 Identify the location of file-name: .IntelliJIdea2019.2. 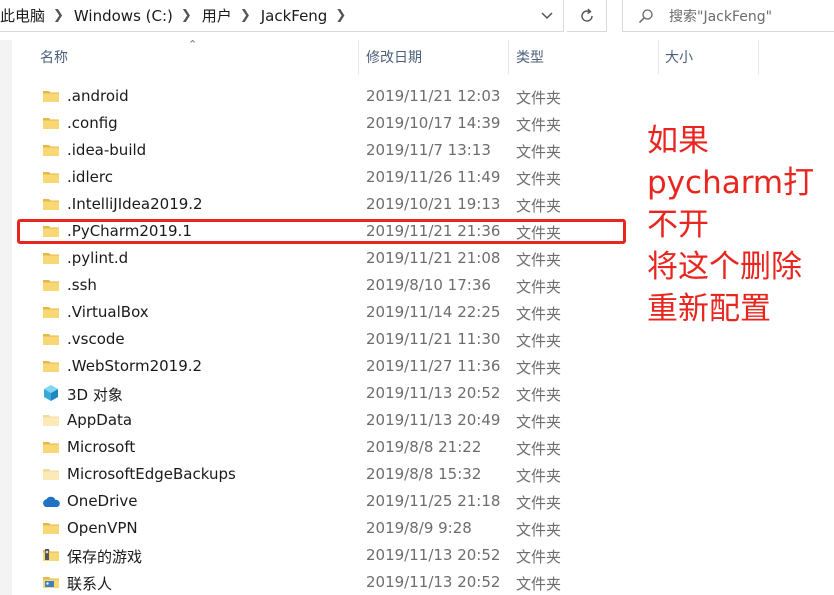
(135, 204).